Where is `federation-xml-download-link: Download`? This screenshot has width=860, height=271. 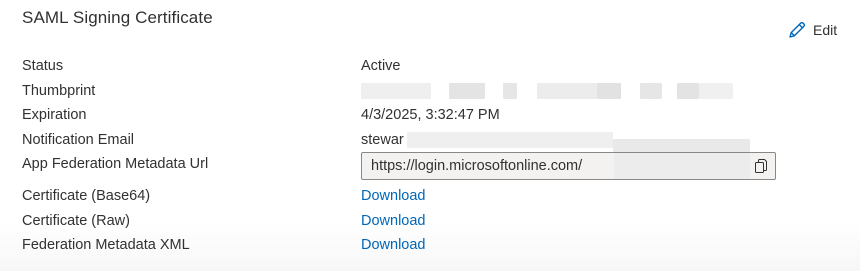
federation-xml-download-link: Download is located at coordinates (393, 245).